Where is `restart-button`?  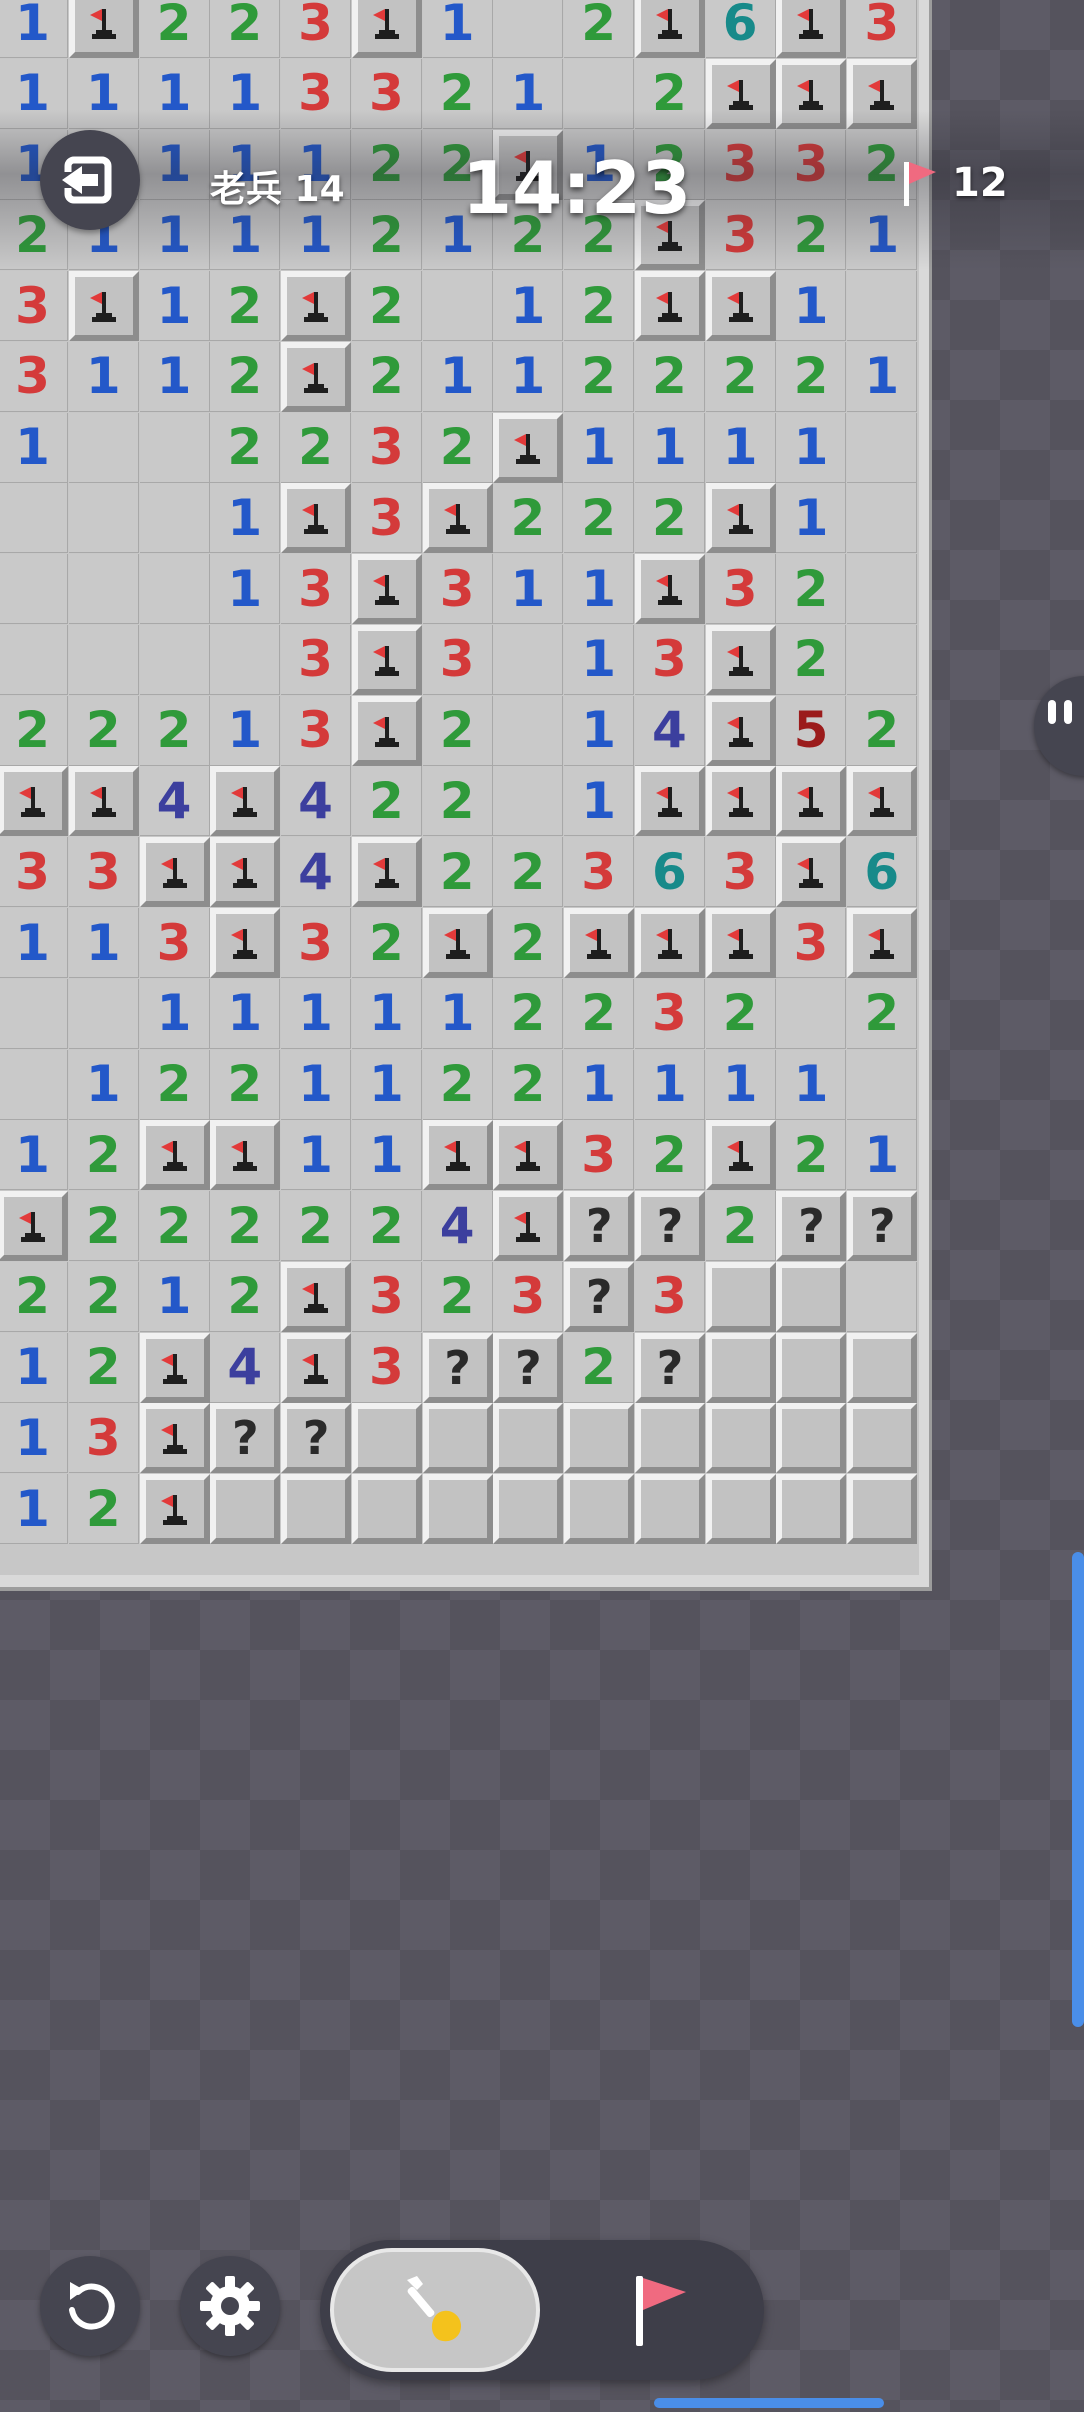
restart-button is located at coordinates (90, 2306).